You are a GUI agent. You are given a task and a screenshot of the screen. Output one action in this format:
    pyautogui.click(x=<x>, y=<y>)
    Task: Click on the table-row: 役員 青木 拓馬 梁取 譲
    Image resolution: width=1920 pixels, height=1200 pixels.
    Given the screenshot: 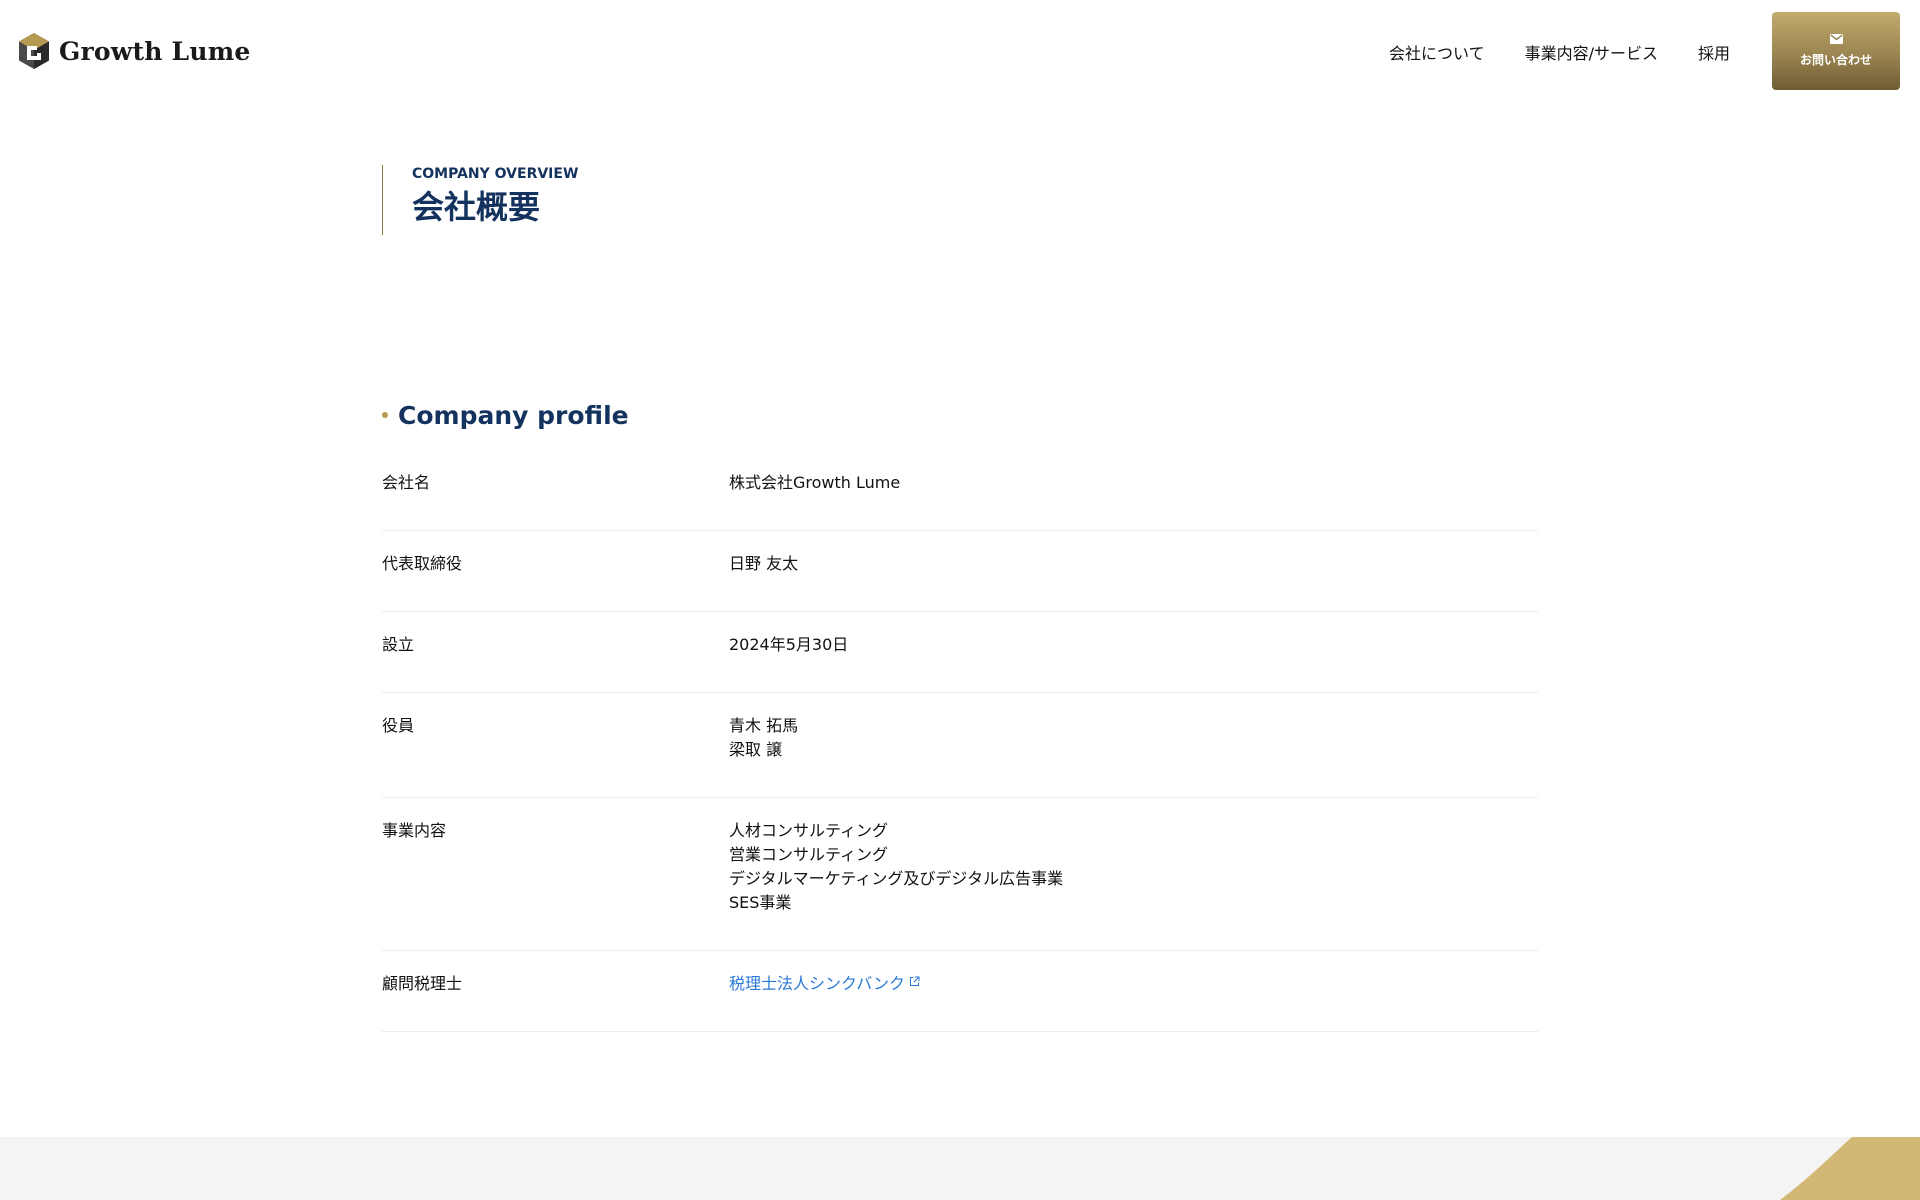 What is the action you would take?
    pyautogui.click(x=960, y=745)
    